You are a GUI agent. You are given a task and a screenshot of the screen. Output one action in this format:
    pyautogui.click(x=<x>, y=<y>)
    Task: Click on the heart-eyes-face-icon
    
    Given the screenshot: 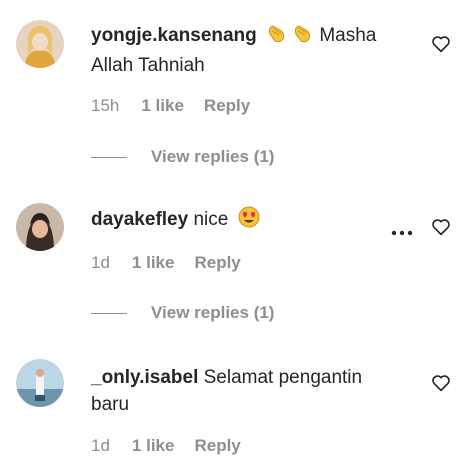 What is the action you would take?
    pyautogui.click(x=249, y=221)
    